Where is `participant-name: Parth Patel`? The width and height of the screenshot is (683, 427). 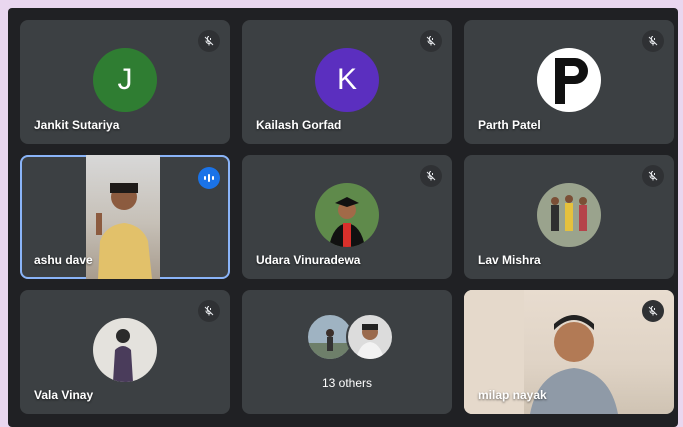
participant-name: Parth Patel is located at coordinates (509, 125).